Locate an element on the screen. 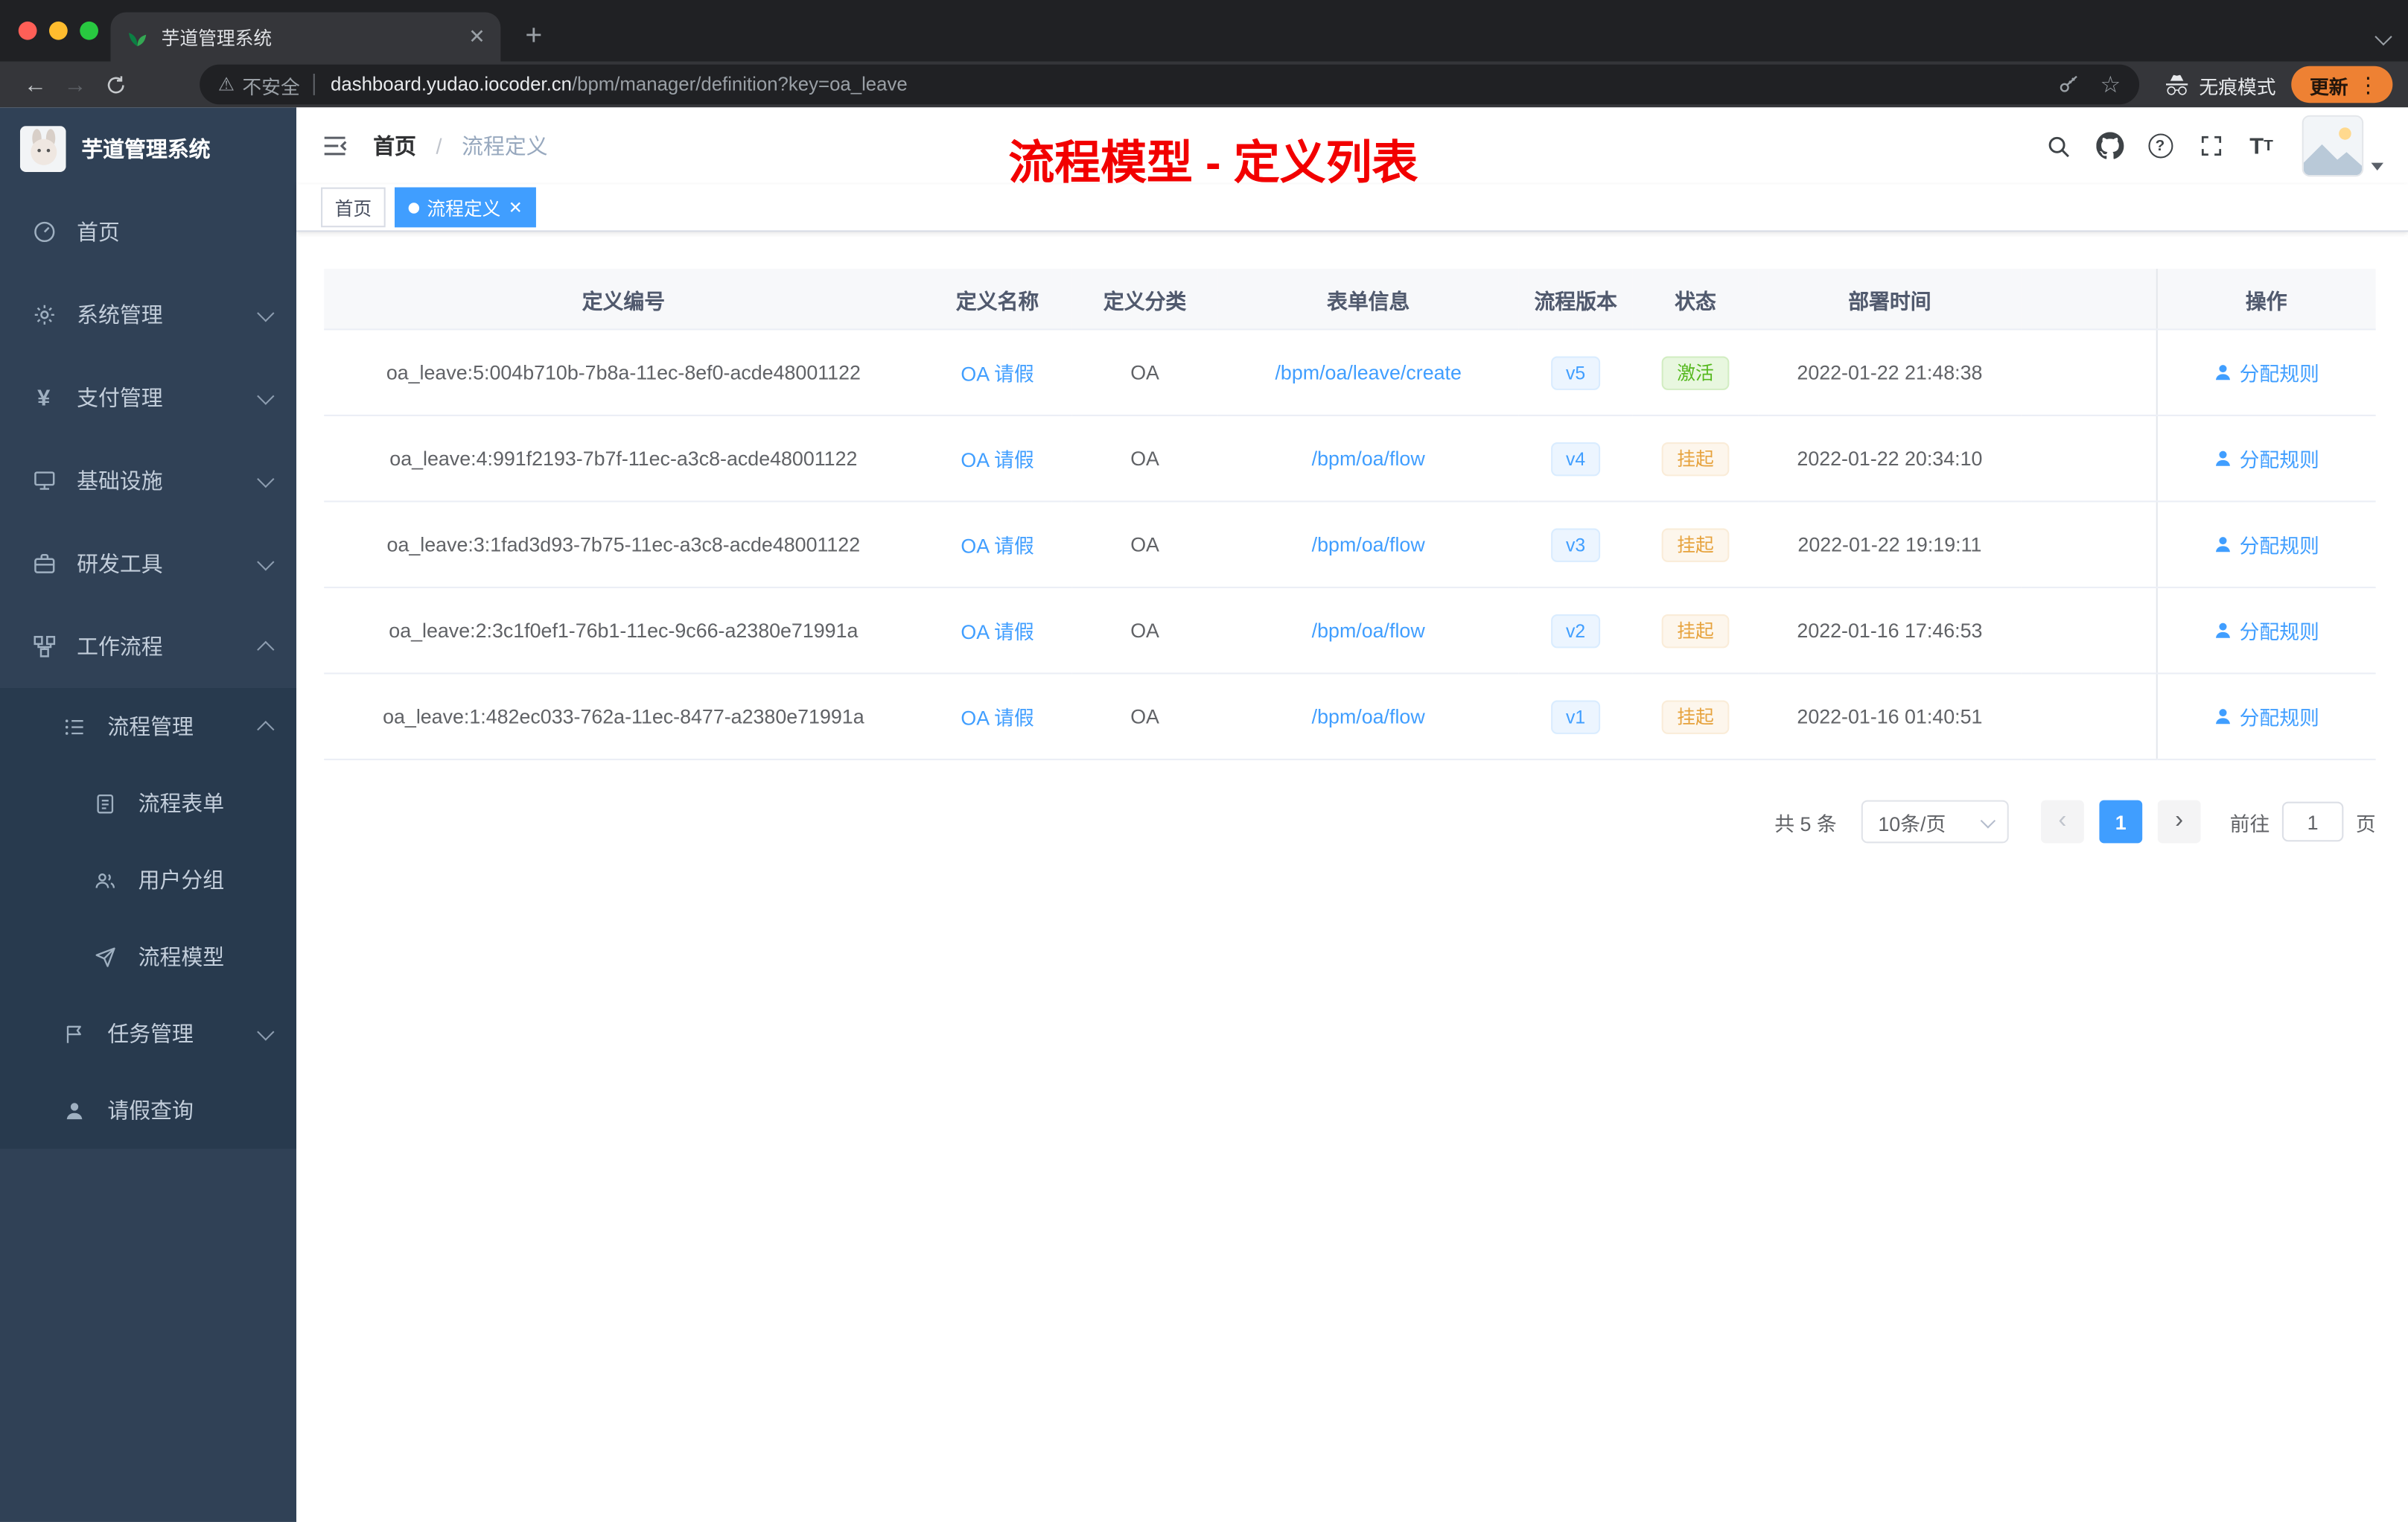  tag-process-definition: 流程定义 ✕ is located at coordinates (466, 207).